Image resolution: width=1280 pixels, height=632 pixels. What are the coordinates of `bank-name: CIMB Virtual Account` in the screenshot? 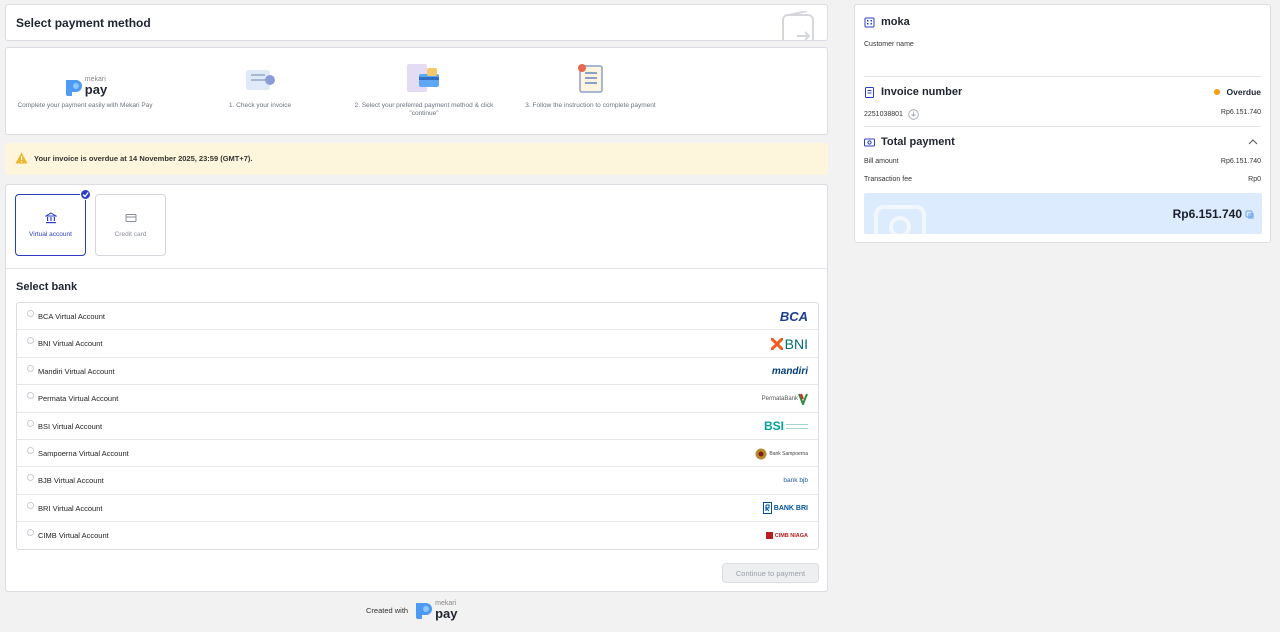 It's located at (73, 536).